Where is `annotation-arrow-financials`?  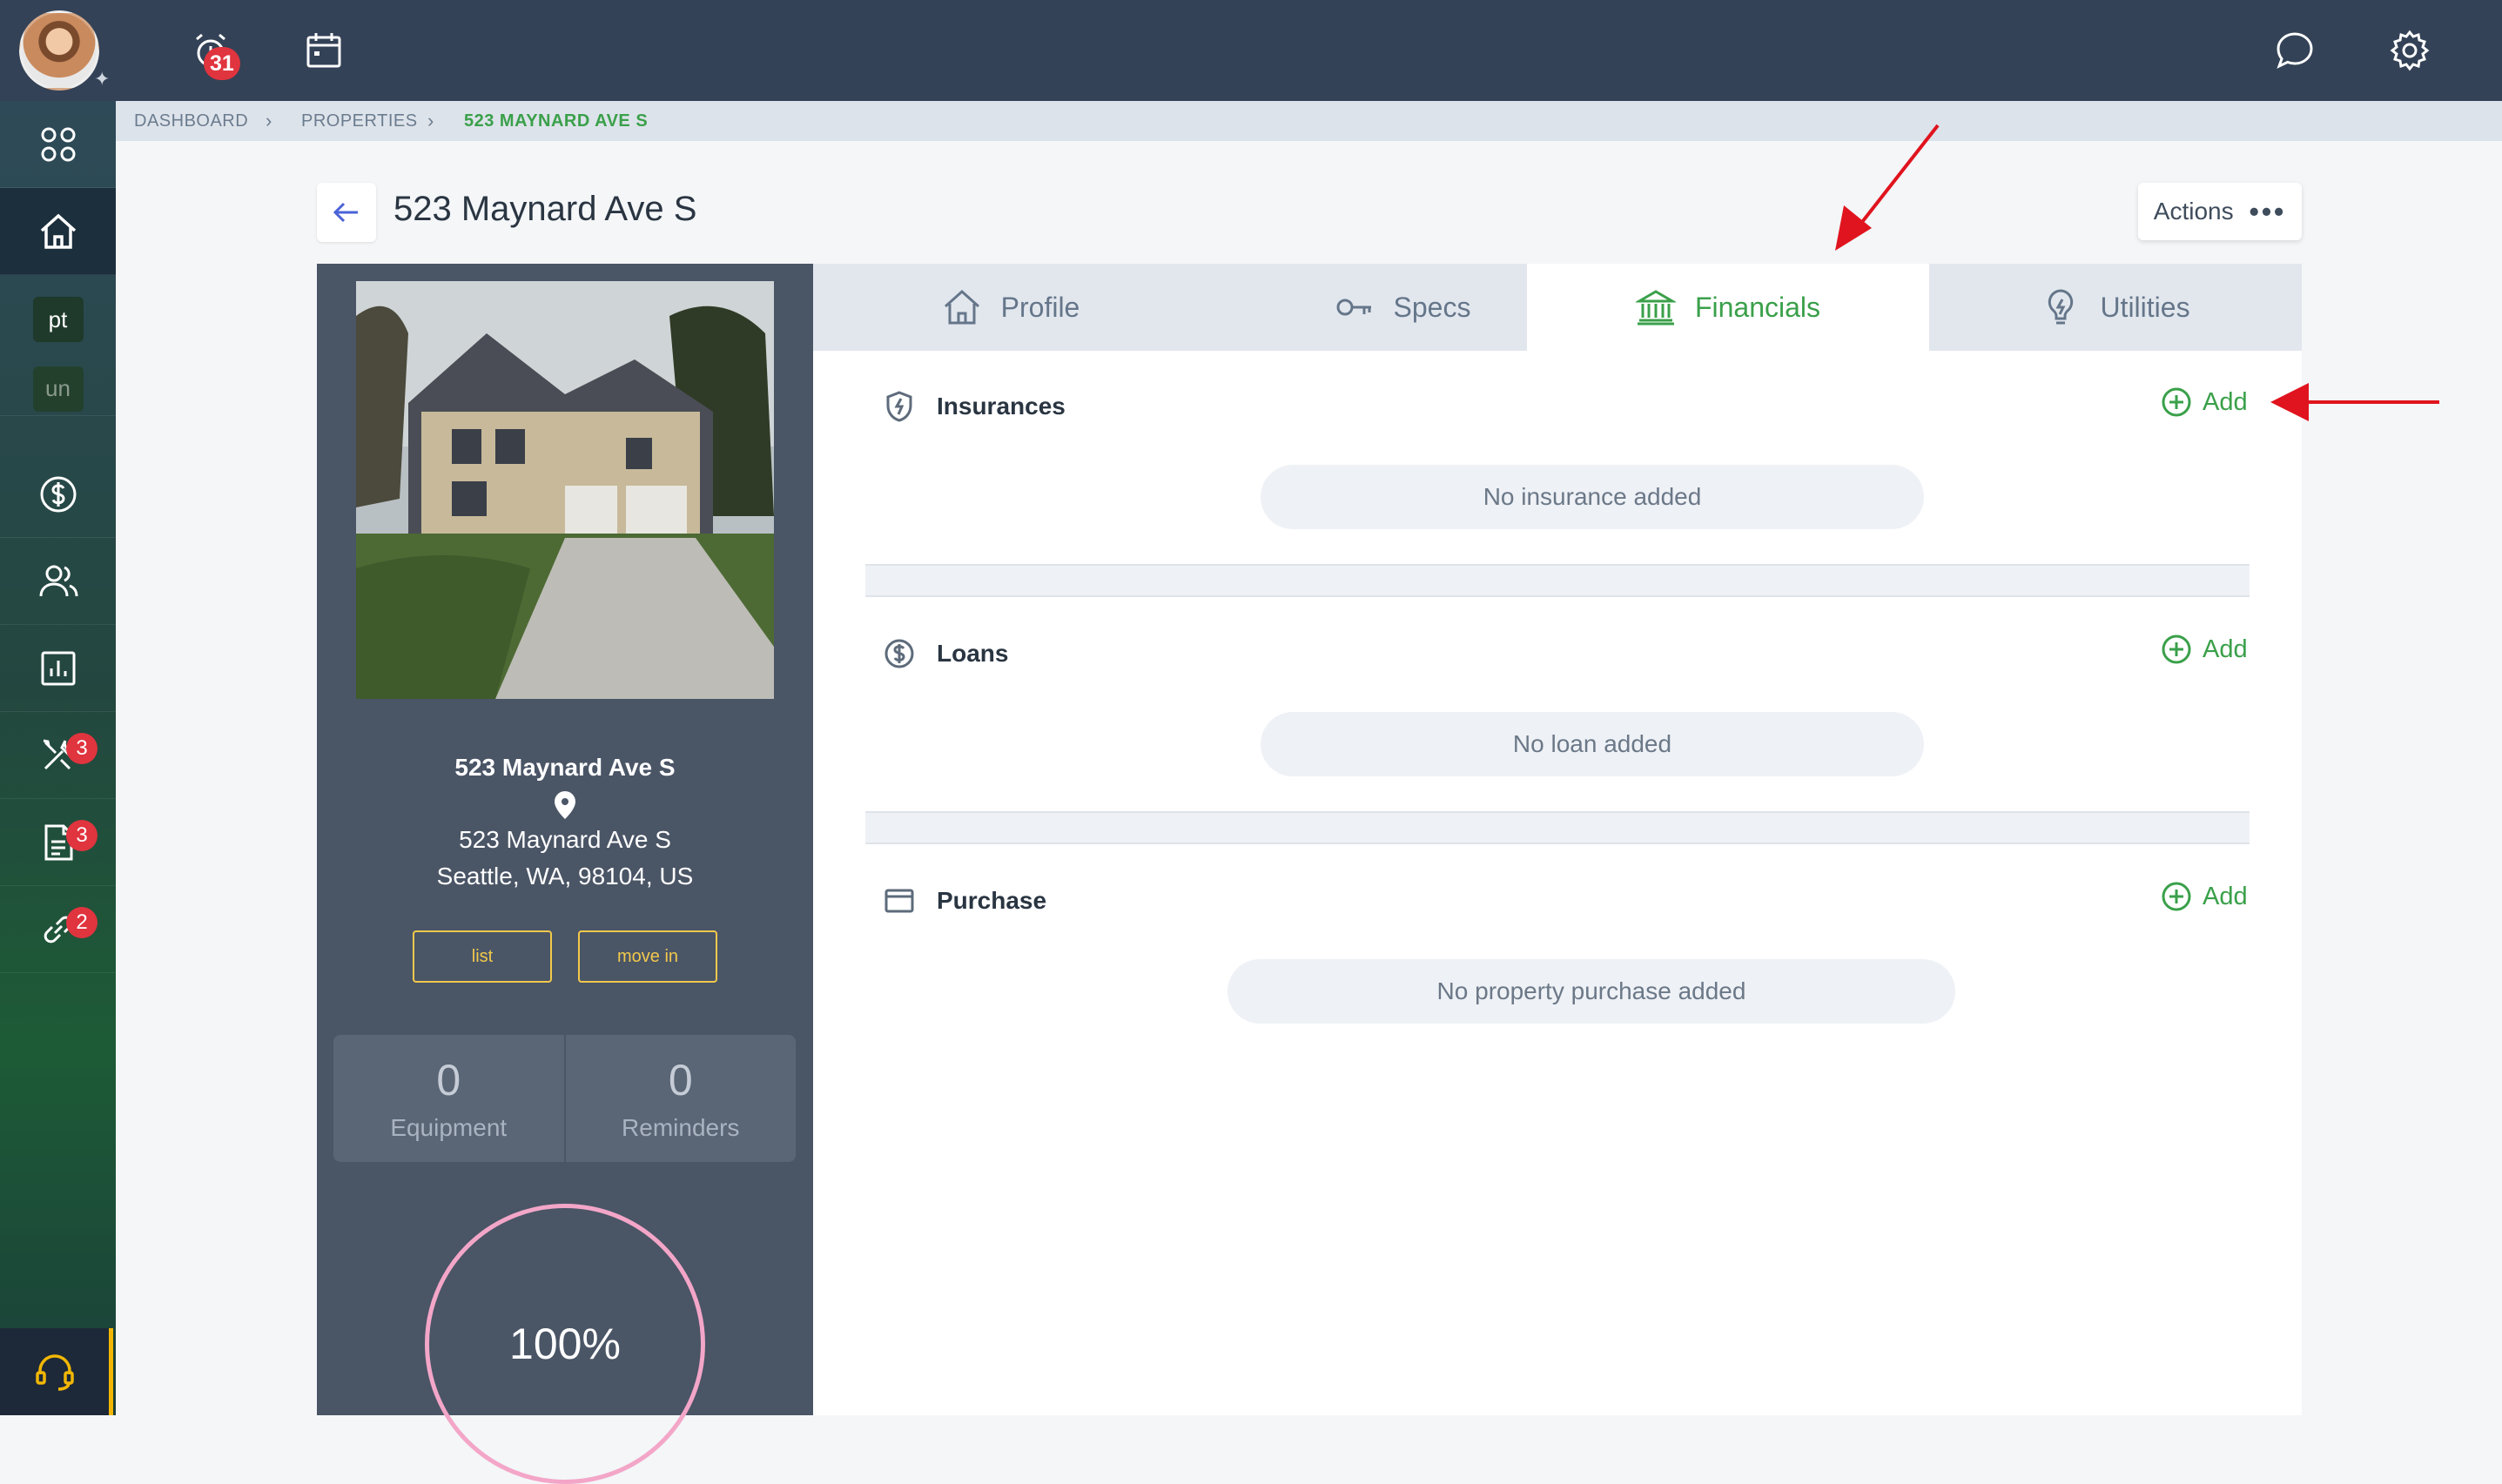
annotation-arrow-financials is located at coordinates (1887, 187).